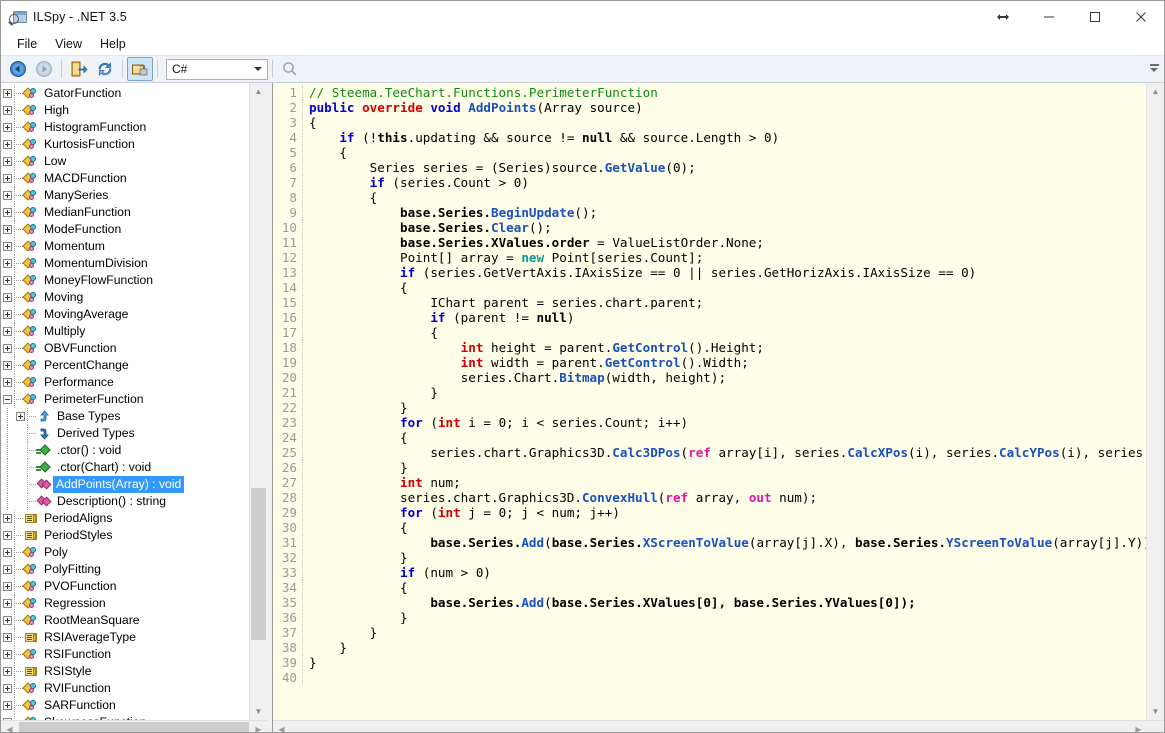 Image resolution: width=1165 pixels, height=733 pixels. What do you see at coordinates (1154, 68) in the screenshot?
I see `toolbar-overflow-icon` at bounding box center [1154, 68].